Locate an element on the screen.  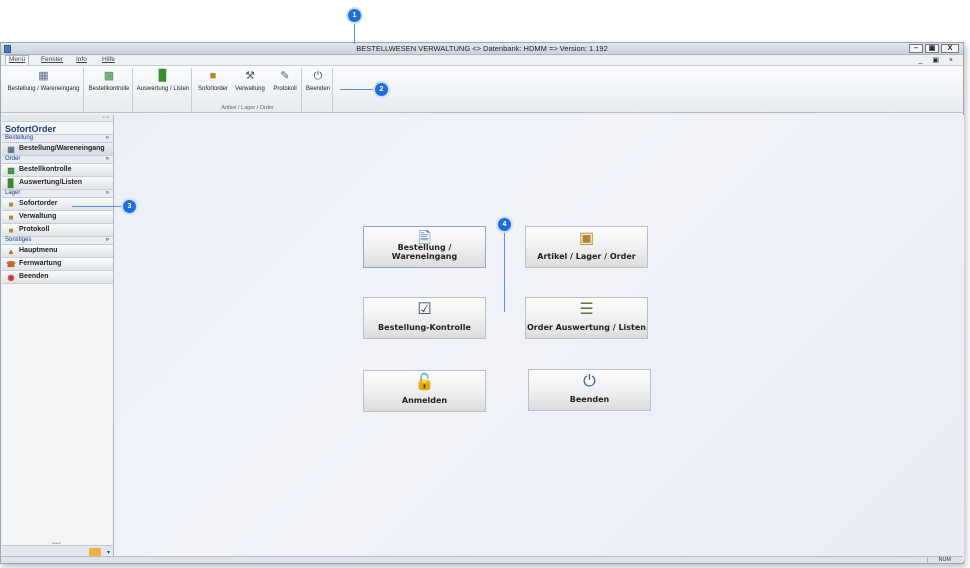
section-lager: Lager» is located at coordinates (57, 194).